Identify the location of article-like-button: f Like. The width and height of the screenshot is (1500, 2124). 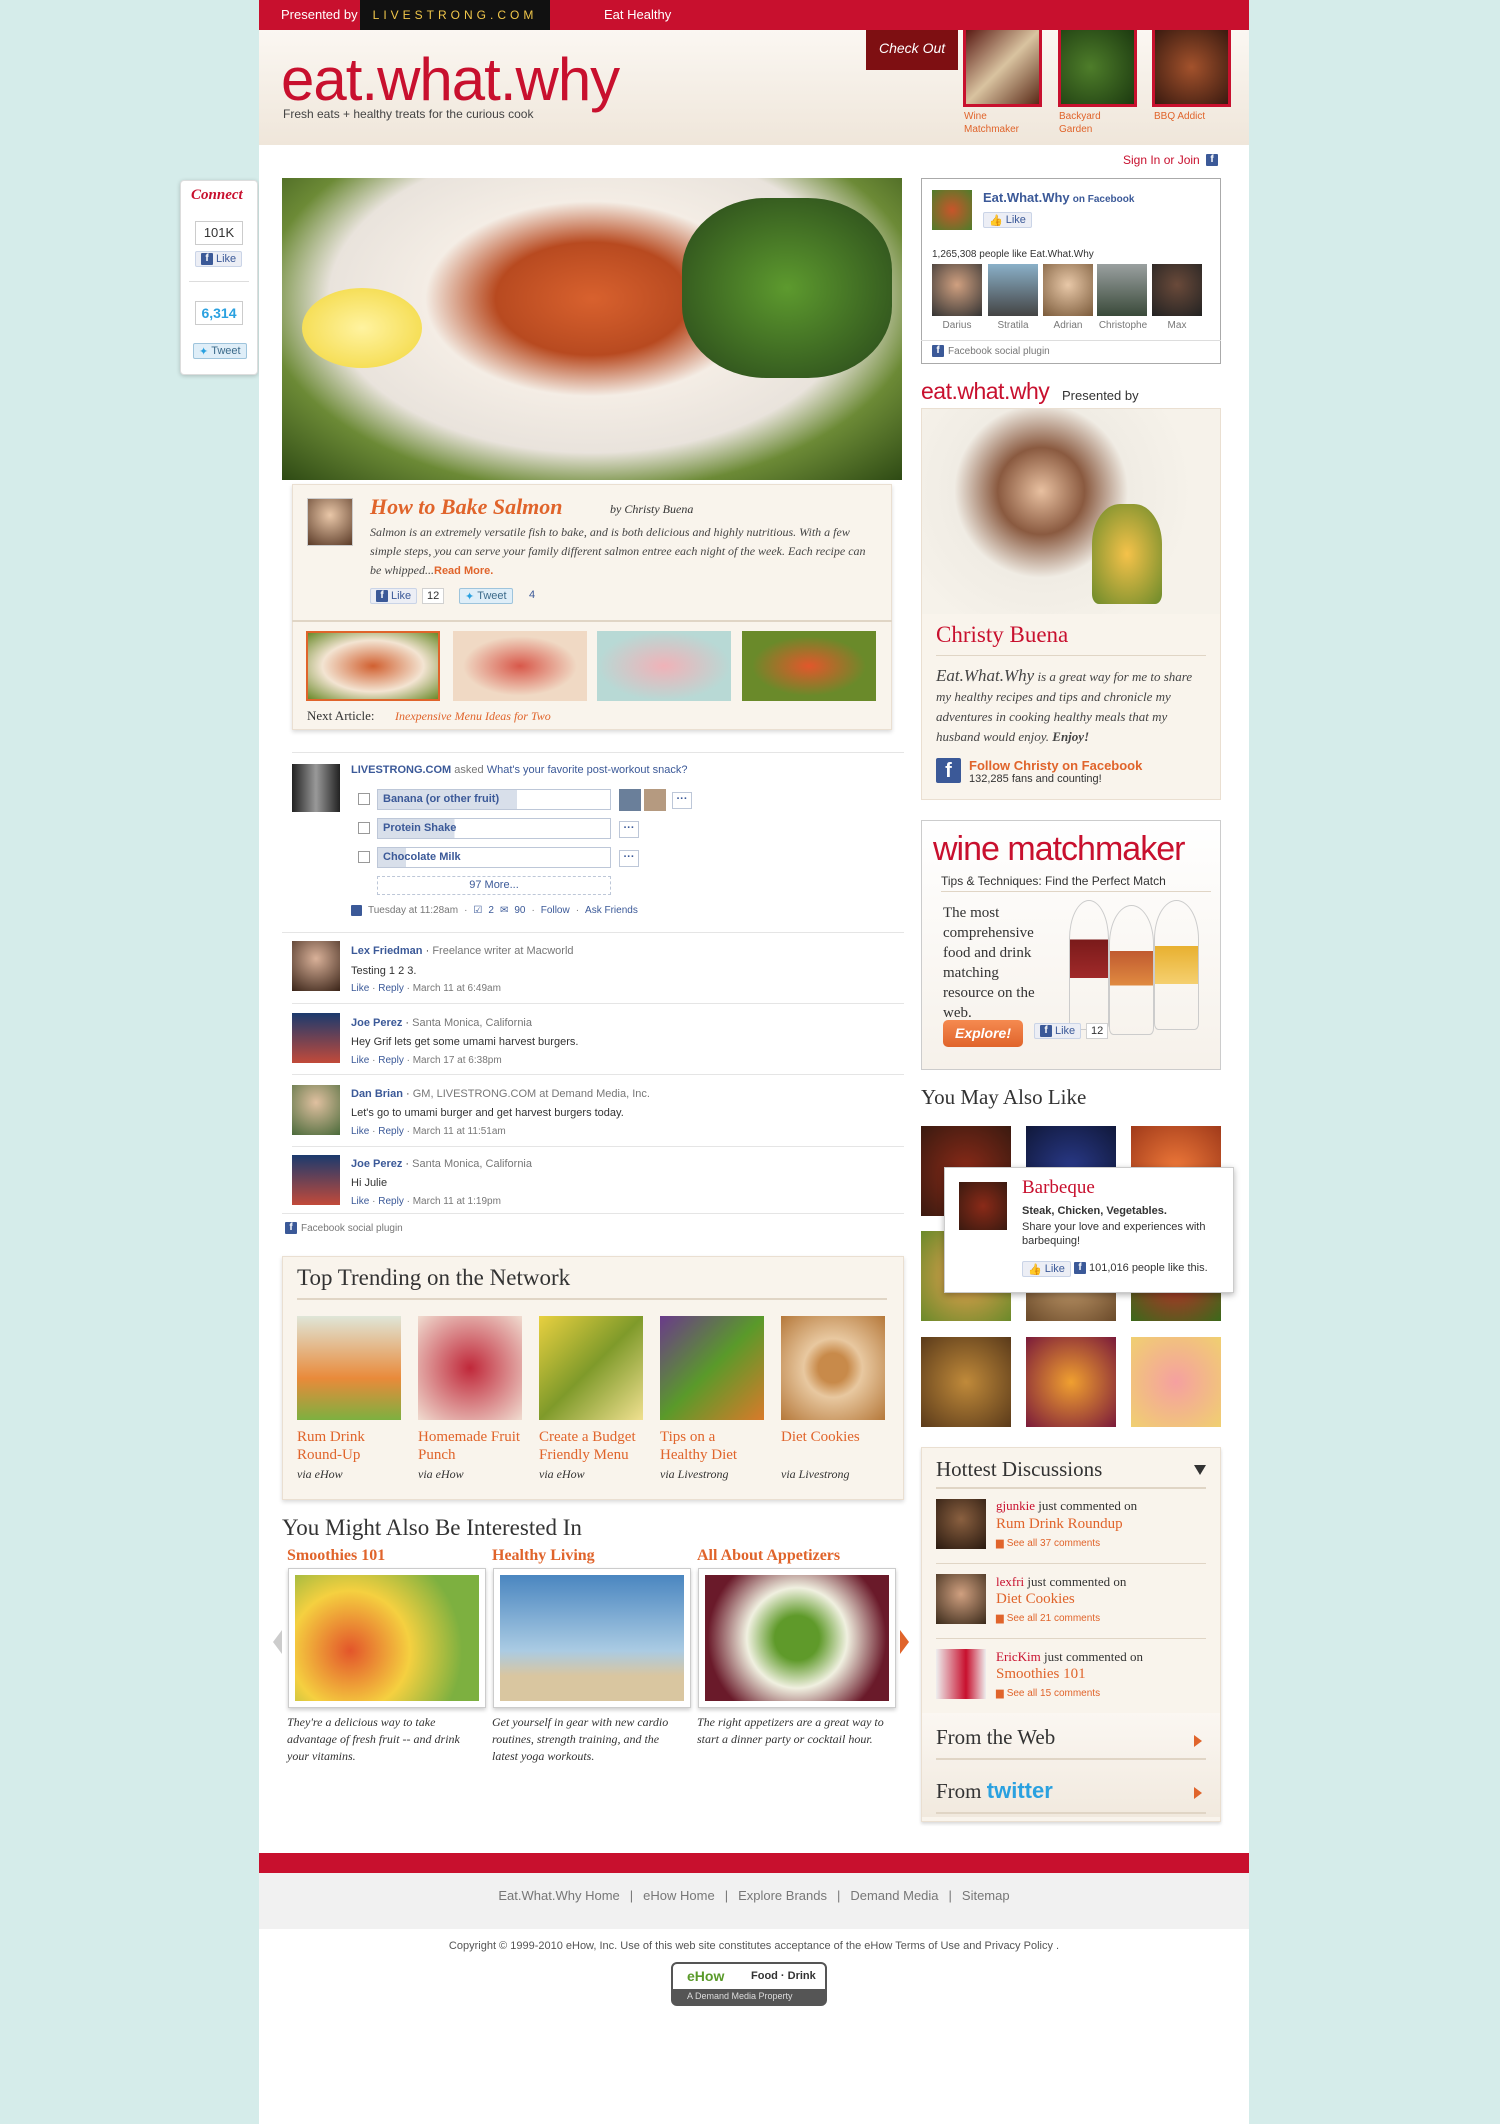
(394, 596).